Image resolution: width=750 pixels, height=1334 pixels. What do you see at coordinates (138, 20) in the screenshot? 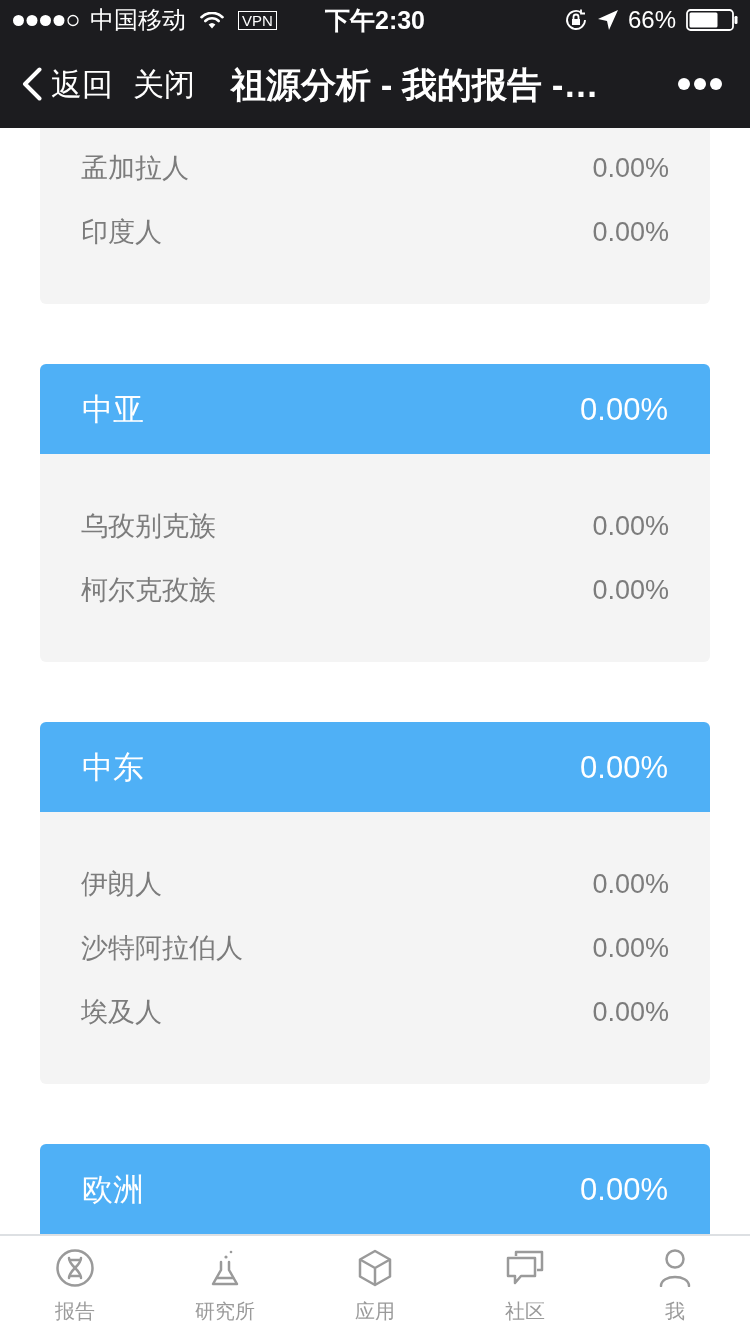
I see `carrier-name: 中国移动` at bounding box center [138, 20].